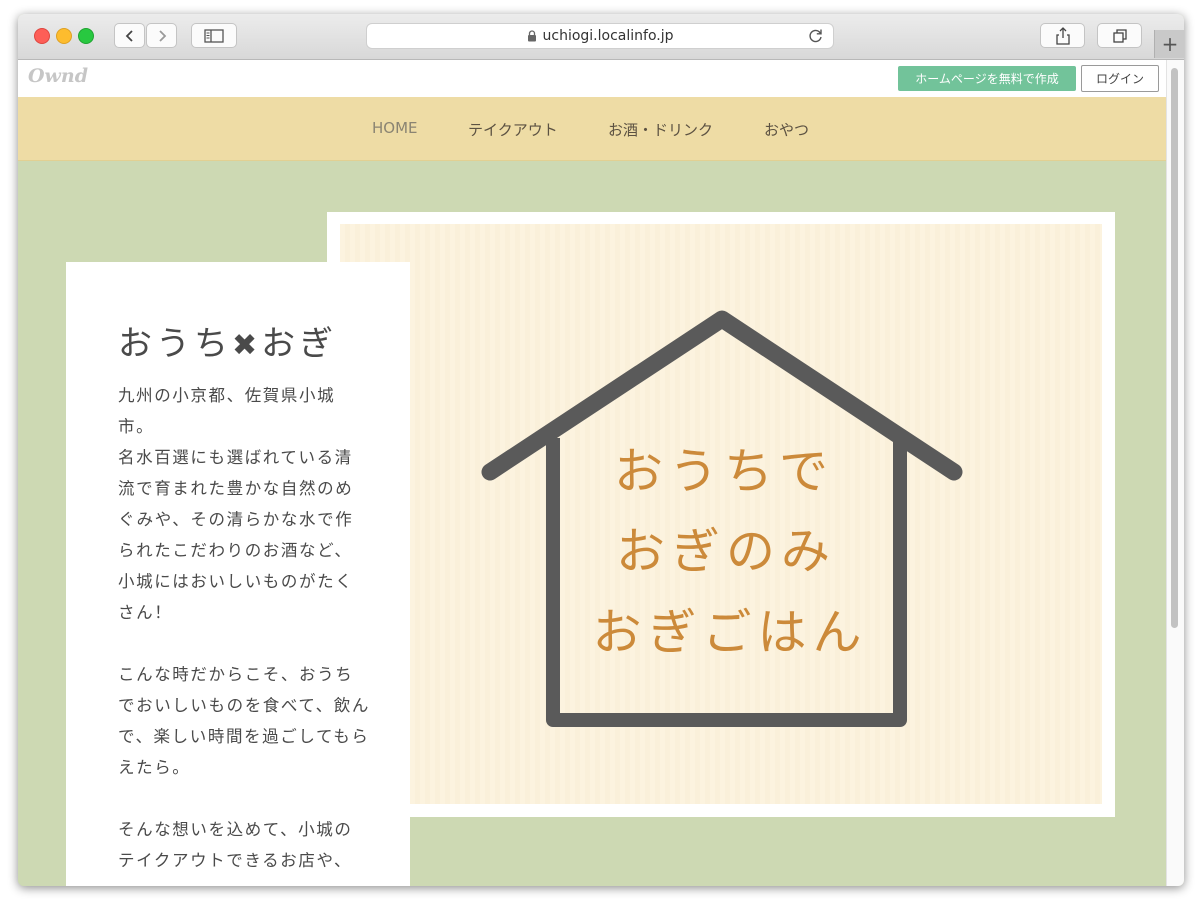 The height and width of the screenshot is (900, 1200). Describe the element at coordinates (64, 36) in the screenshot. I see `minimize-window-button` at that location.